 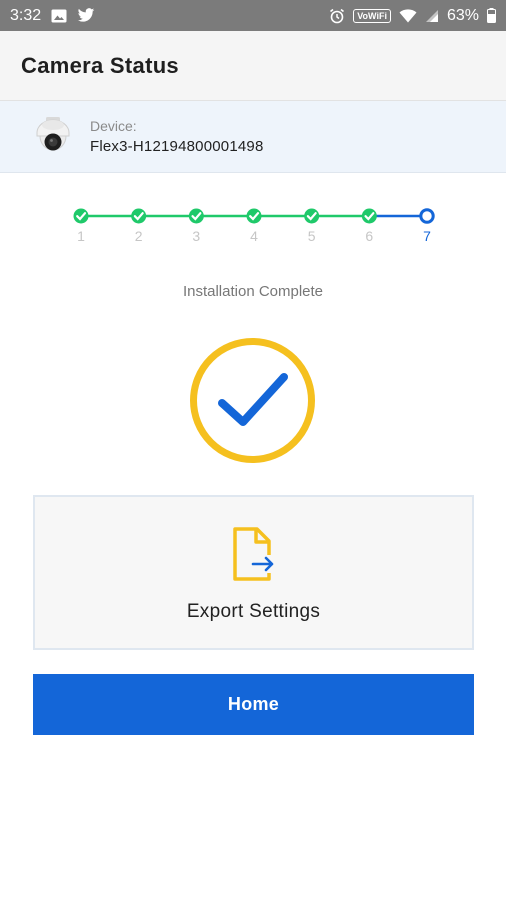 I want to click on stepper-label: 1, so click(x=81, y=236).